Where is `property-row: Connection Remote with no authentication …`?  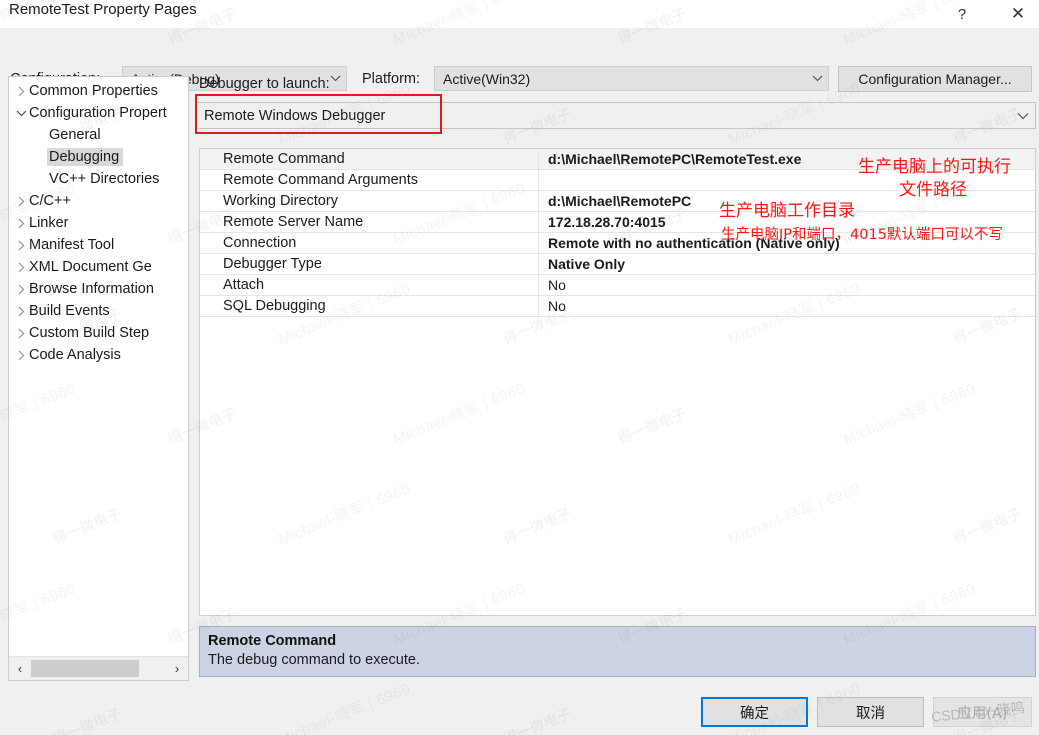
property-row: Connection Remote with no authentication … is located at coordinates (617, 243).